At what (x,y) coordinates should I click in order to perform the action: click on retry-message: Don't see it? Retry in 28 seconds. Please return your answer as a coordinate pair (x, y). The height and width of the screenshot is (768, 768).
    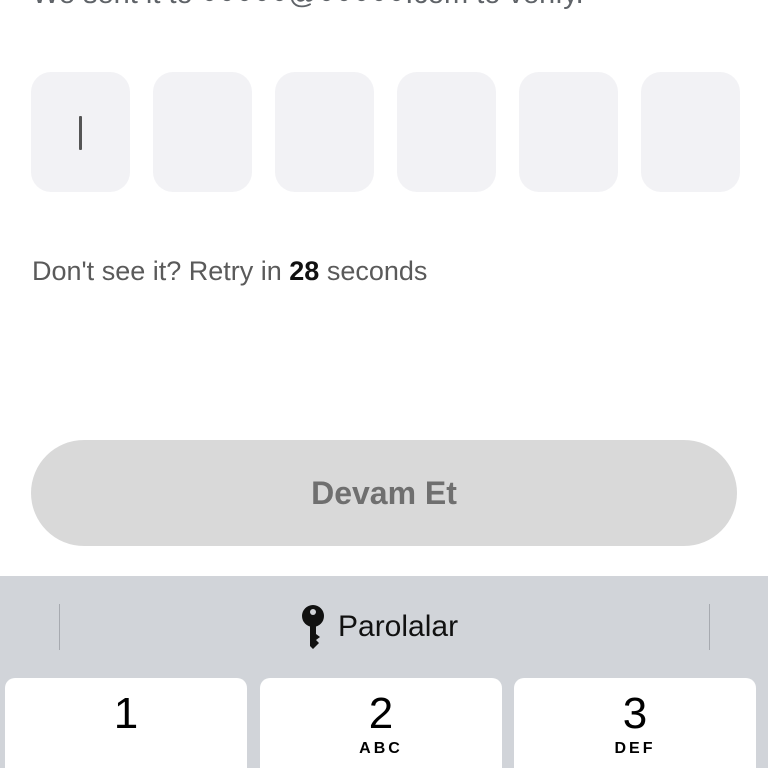
    Looking at the image, I should click on (229, 271).